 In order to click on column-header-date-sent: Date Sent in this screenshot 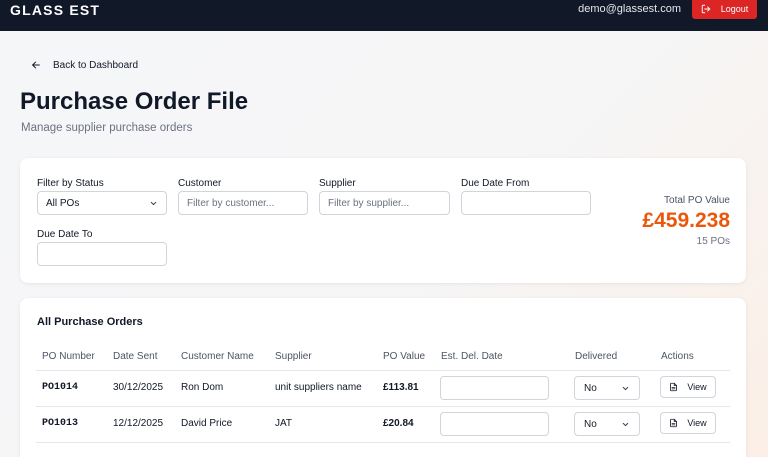, I will do `click(135, 356)`.